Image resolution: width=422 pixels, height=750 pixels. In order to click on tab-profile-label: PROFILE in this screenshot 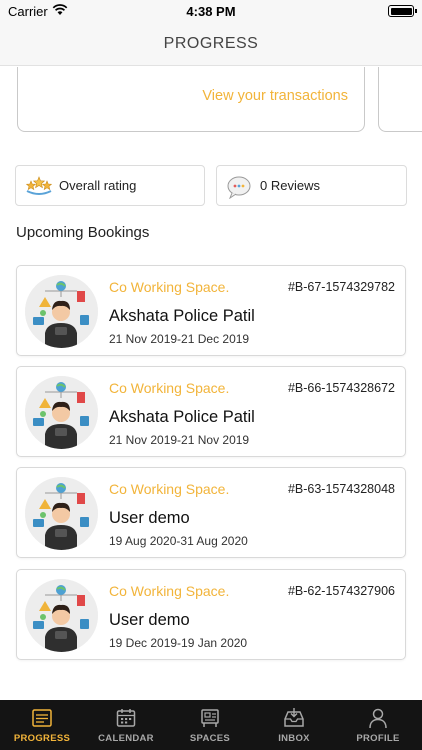, I will do `click(378, 738)`.